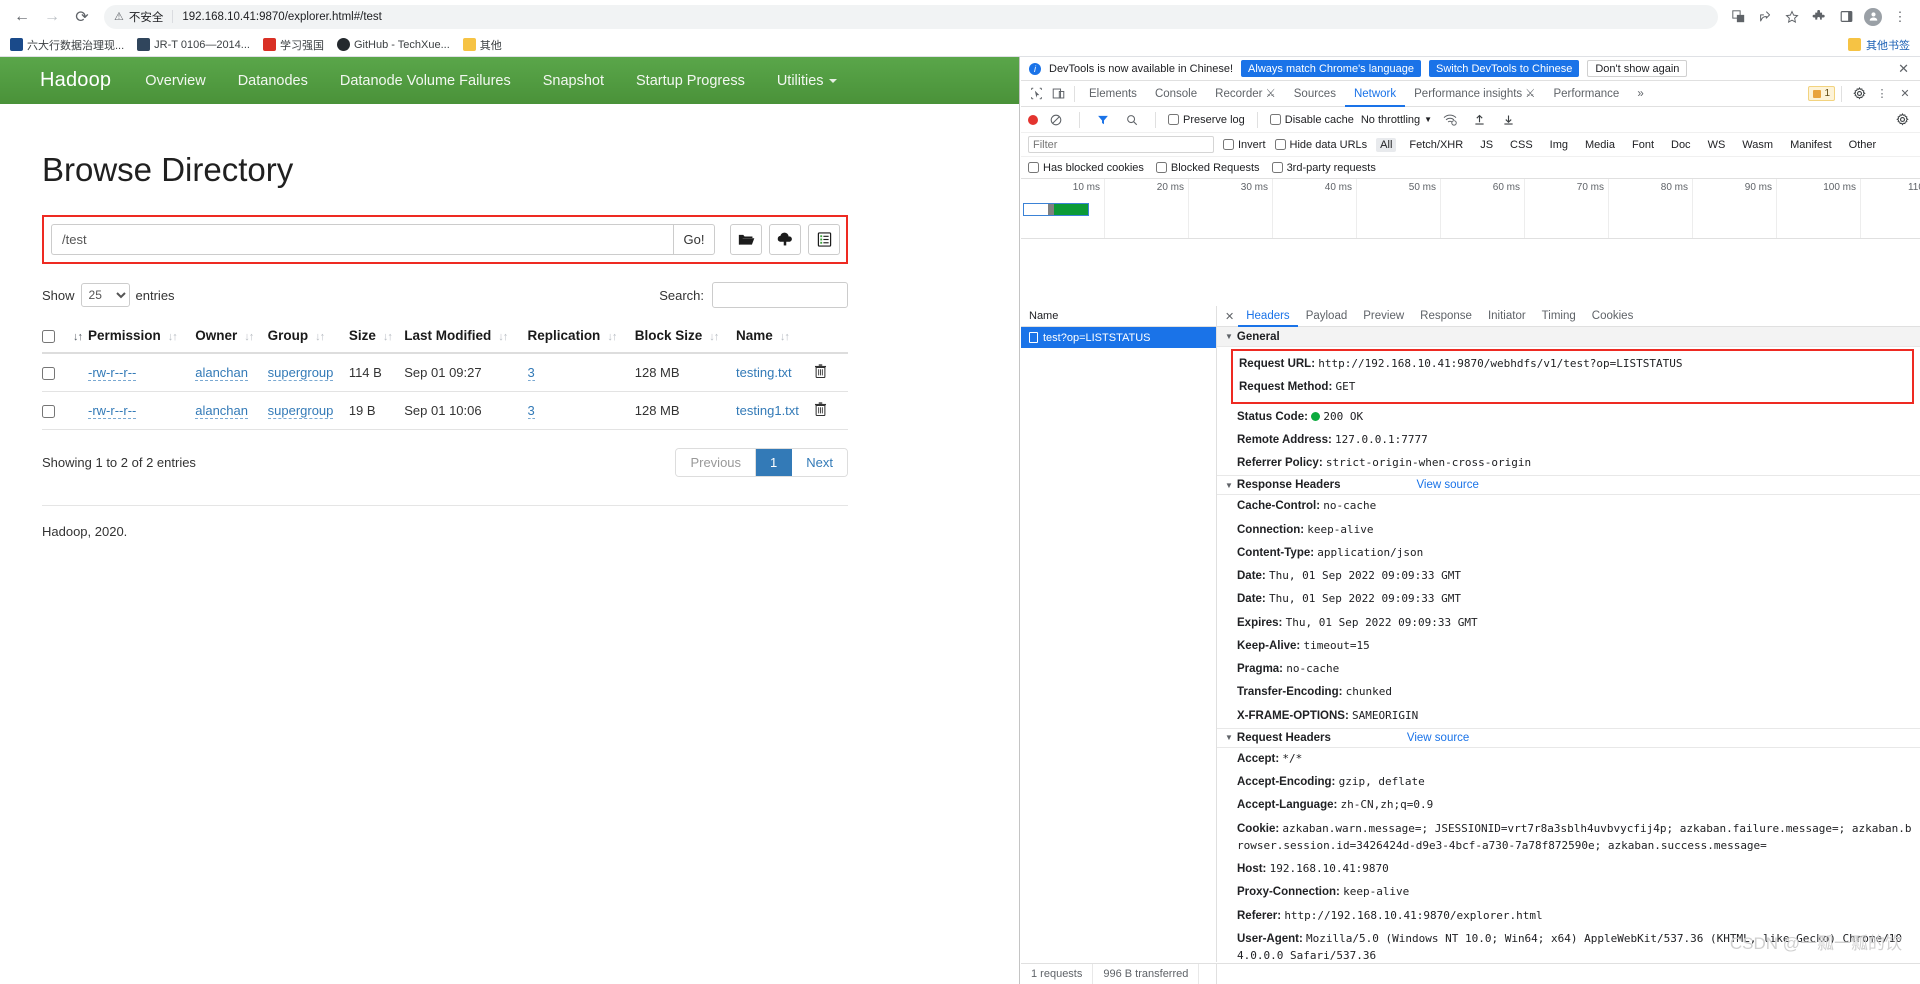  Describe the element at coordinates (1568, 485) in the screenshot. I see `response-headers-section-header: ▼ Response Headers View source` at that location.